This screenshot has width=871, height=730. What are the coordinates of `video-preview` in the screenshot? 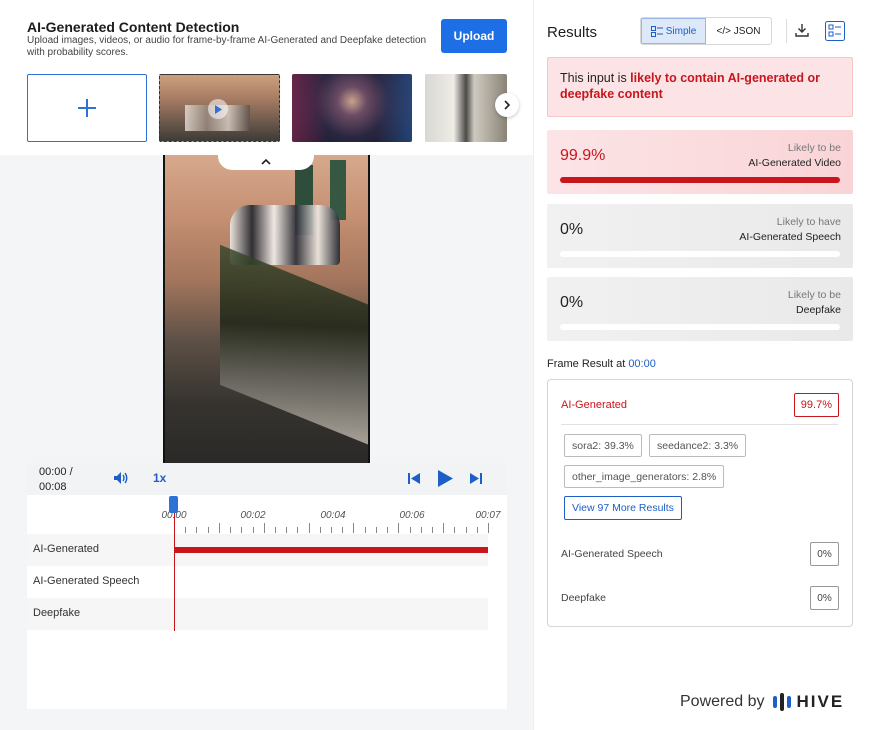 It's located at (266, 310).